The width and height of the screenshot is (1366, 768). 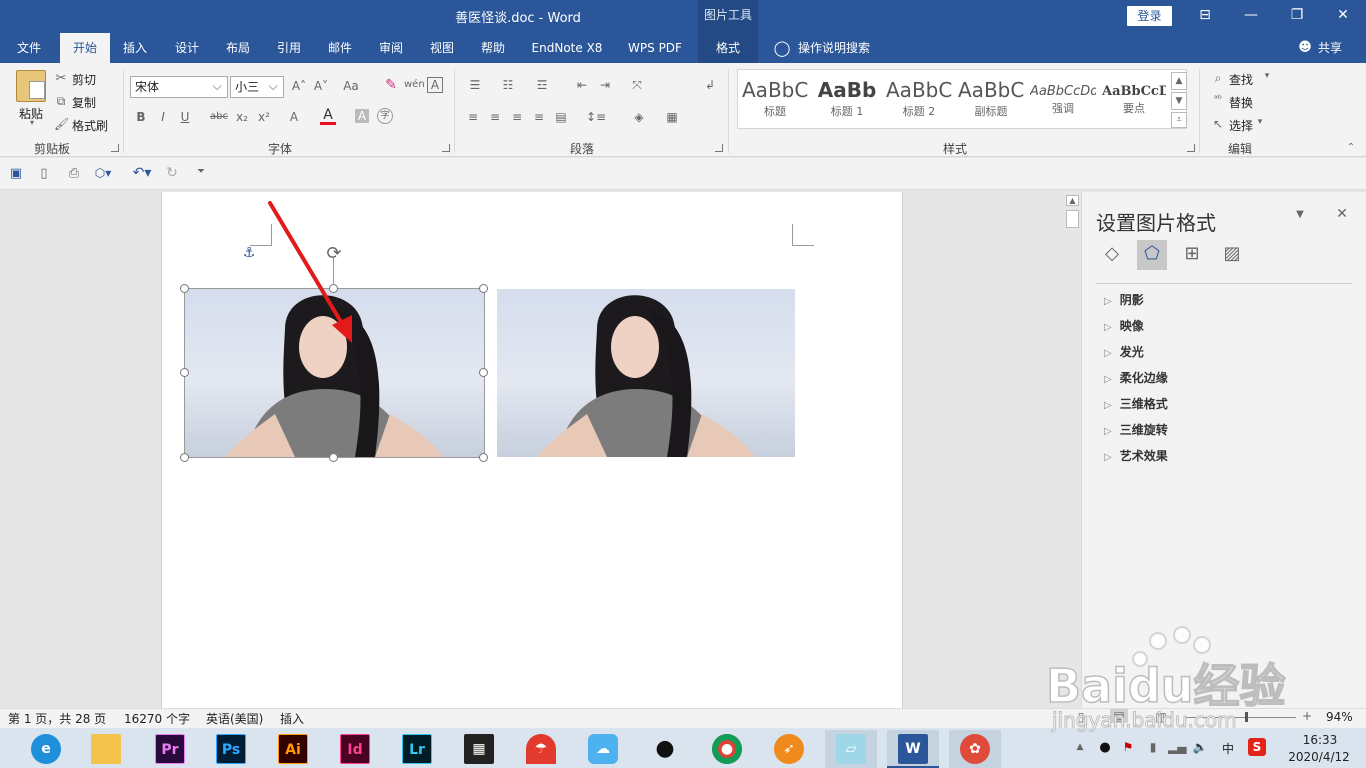 I want to click on page-count: 第 1 页，共 28 页, so click(x=57, y=718).